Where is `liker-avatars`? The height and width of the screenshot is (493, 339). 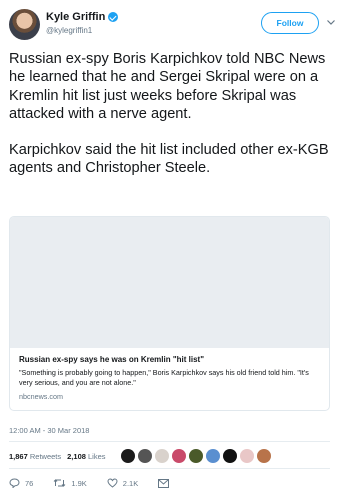 liker-avatars is located at coordinates (194, 456).